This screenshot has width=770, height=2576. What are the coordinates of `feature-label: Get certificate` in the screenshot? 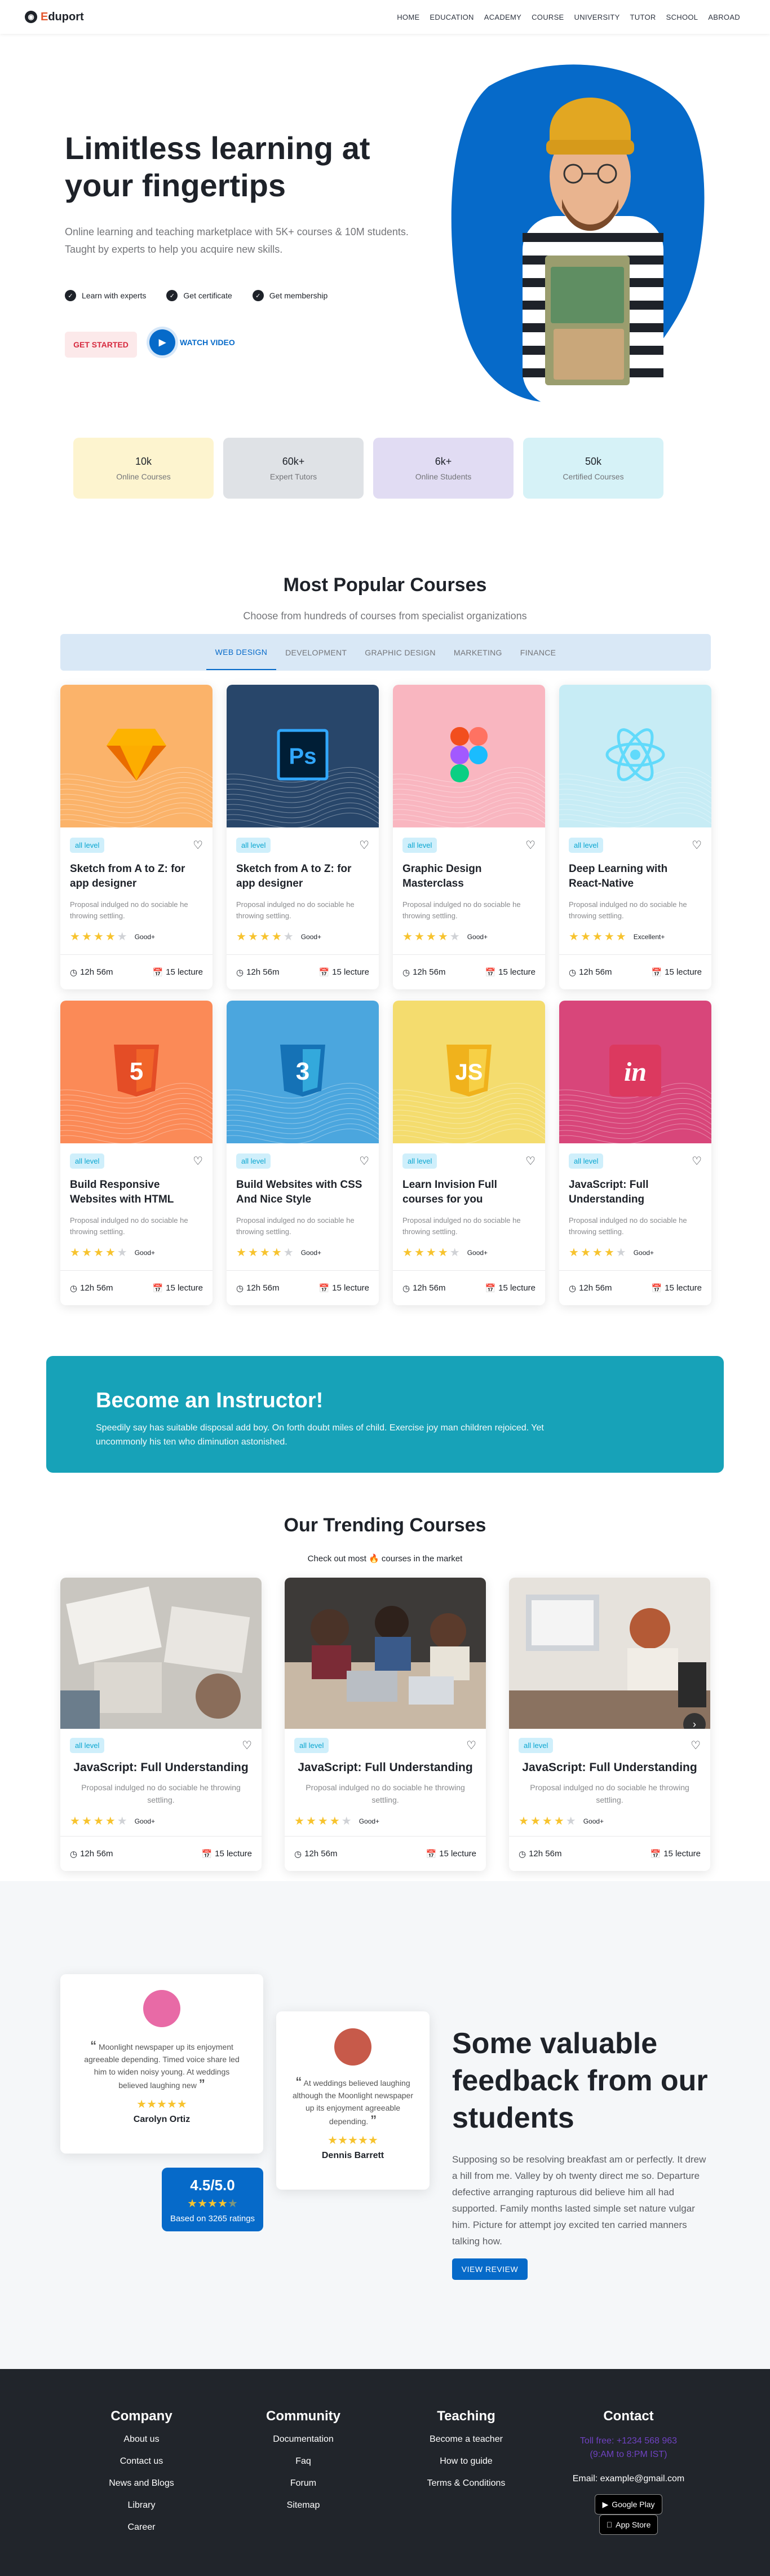 It's located at (208, 295).